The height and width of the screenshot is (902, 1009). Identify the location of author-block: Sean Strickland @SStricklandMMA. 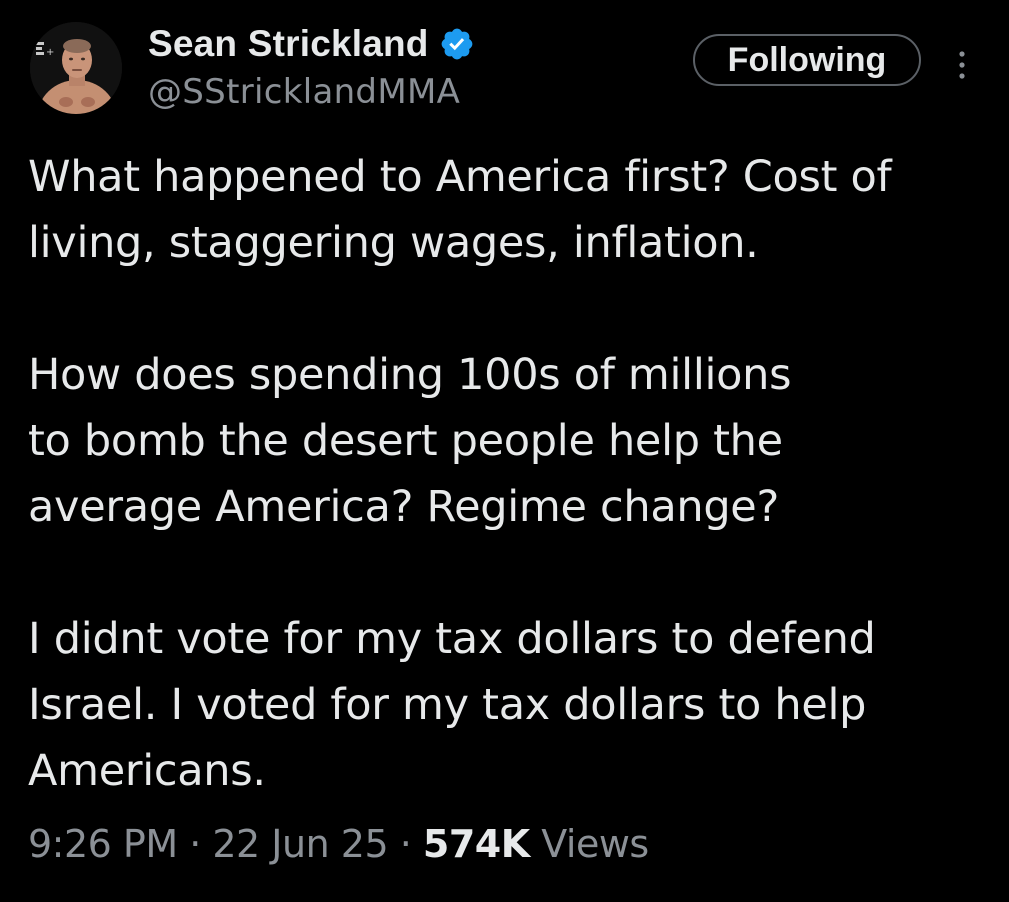
(311, 67).